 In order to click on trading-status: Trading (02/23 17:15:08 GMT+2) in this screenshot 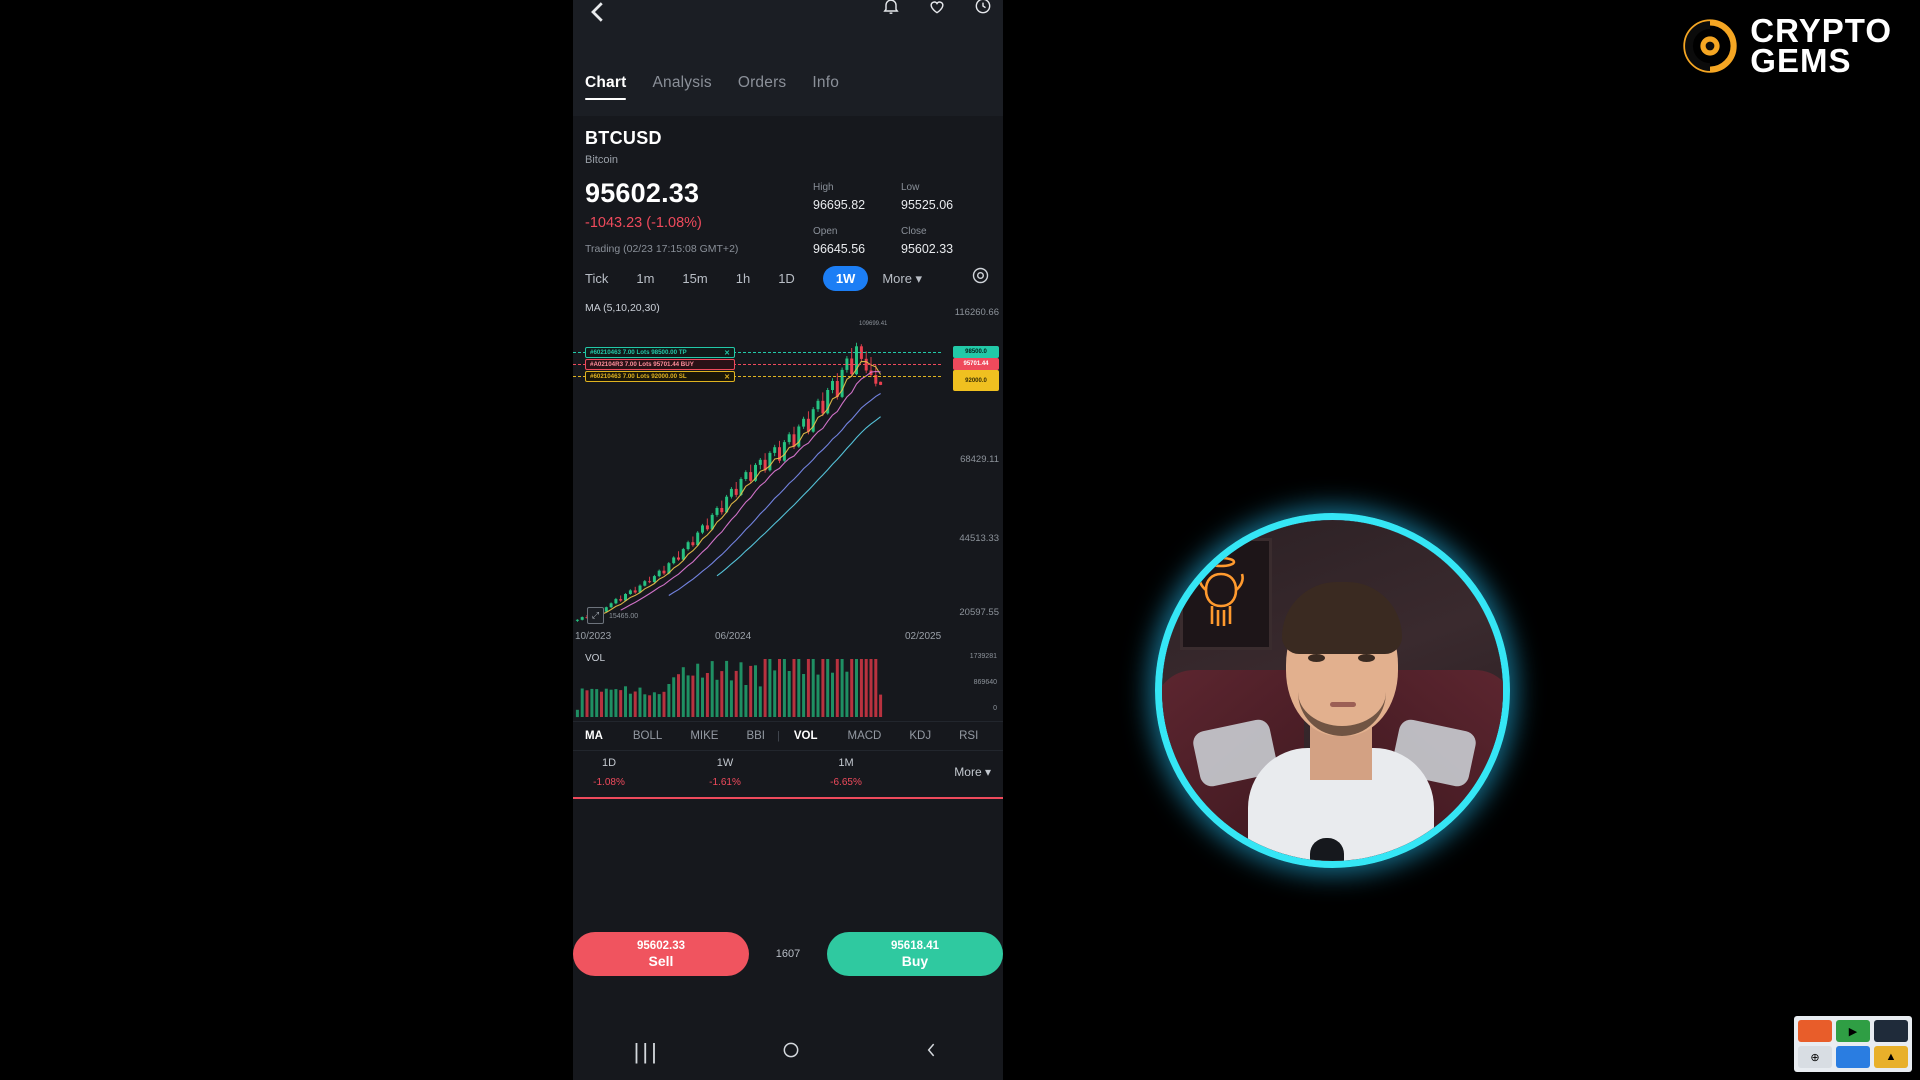, I will do `click(662, 249)`.